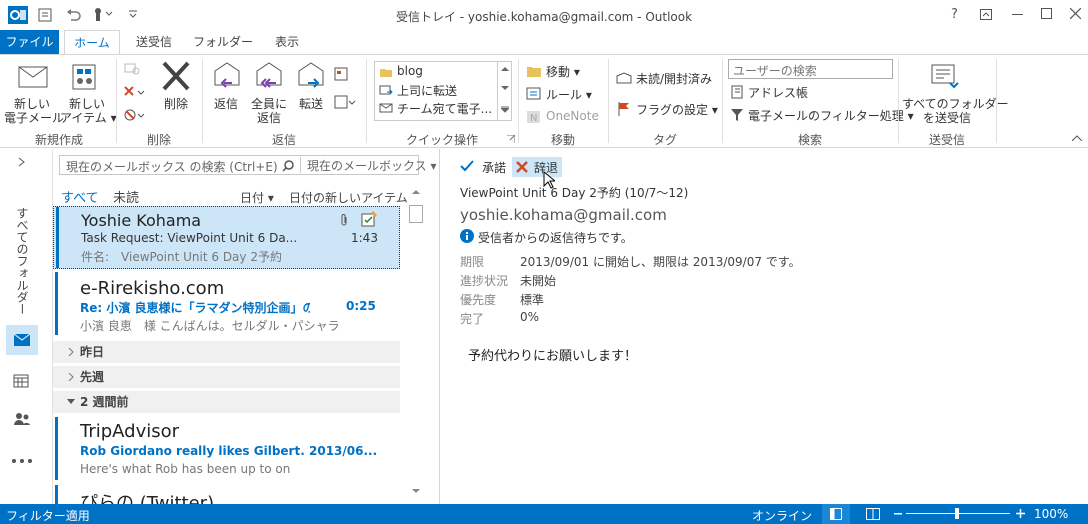  What do you see at coordinates (401, 71) in the screenshot?
I see `quick-step-blog: blog` at bounding box center [401, 71].